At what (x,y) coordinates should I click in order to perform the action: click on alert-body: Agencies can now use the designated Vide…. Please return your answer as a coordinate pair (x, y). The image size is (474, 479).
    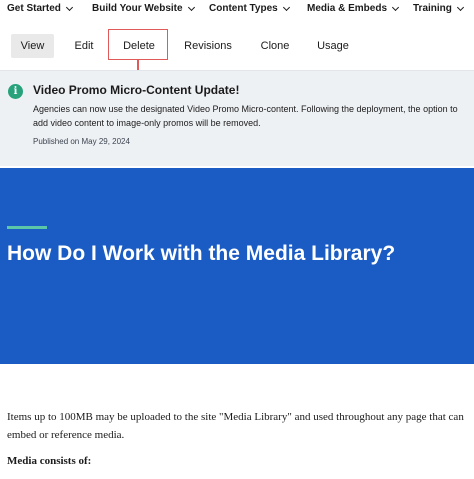
    Looking at the image, I should click on (245, 116).